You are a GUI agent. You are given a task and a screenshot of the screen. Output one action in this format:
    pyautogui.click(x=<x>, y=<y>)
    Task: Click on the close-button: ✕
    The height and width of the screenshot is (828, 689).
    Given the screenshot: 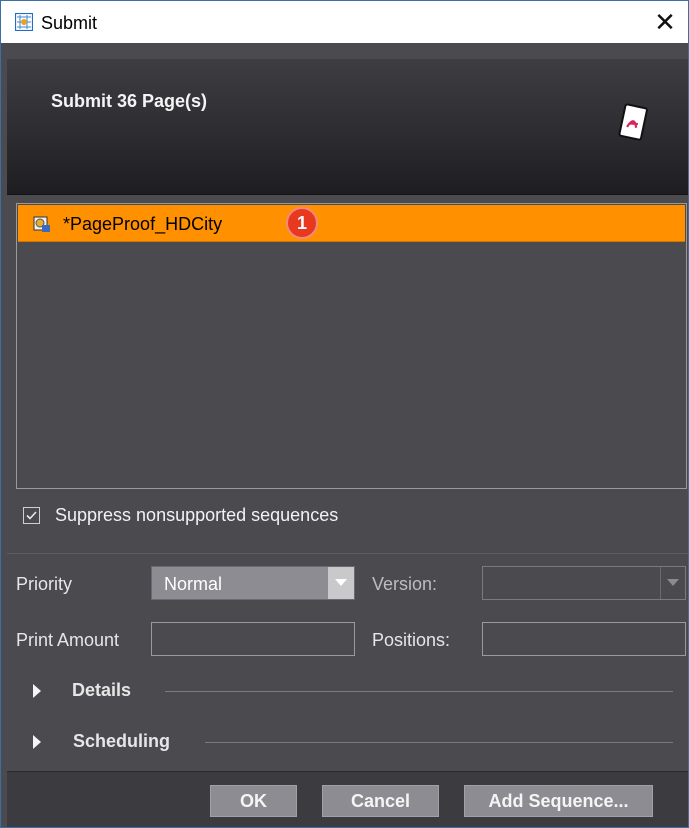 What is the action you would take?
    pyautogui.click(x=665, y=22)
    